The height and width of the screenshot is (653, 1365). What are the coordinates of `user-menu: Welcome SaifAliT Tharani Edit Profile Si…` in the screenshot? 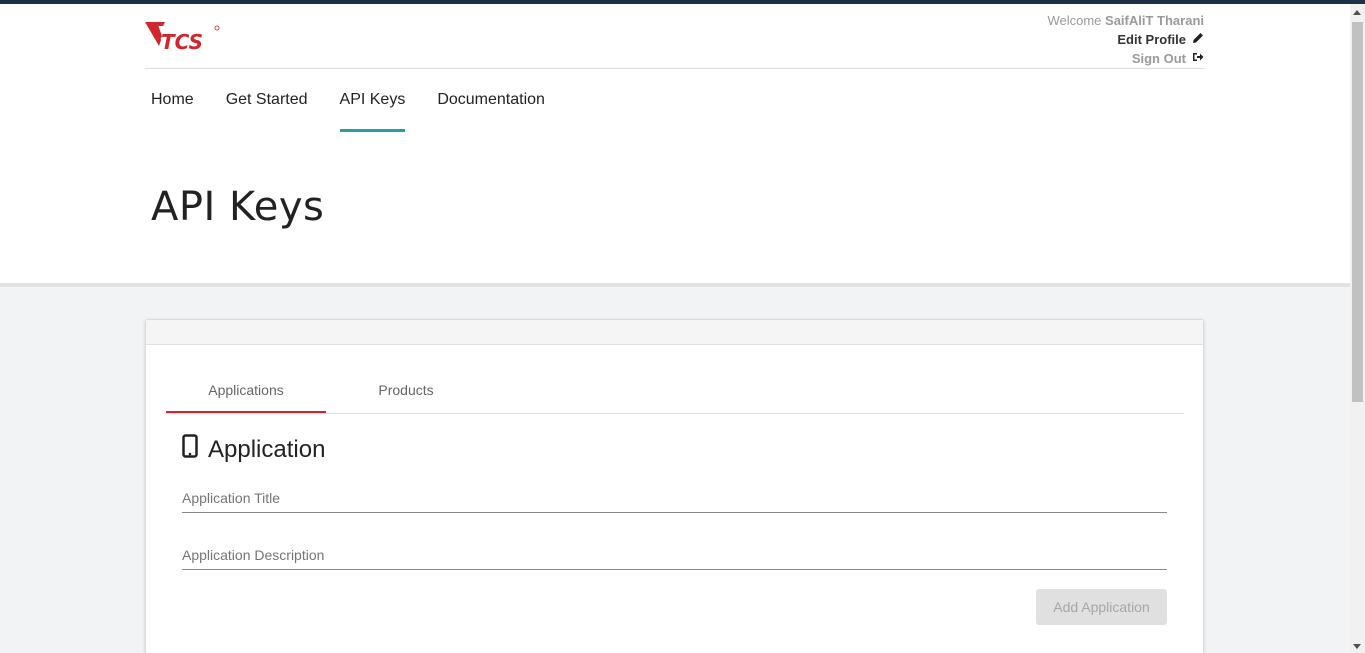 It's located at (1125, 39).